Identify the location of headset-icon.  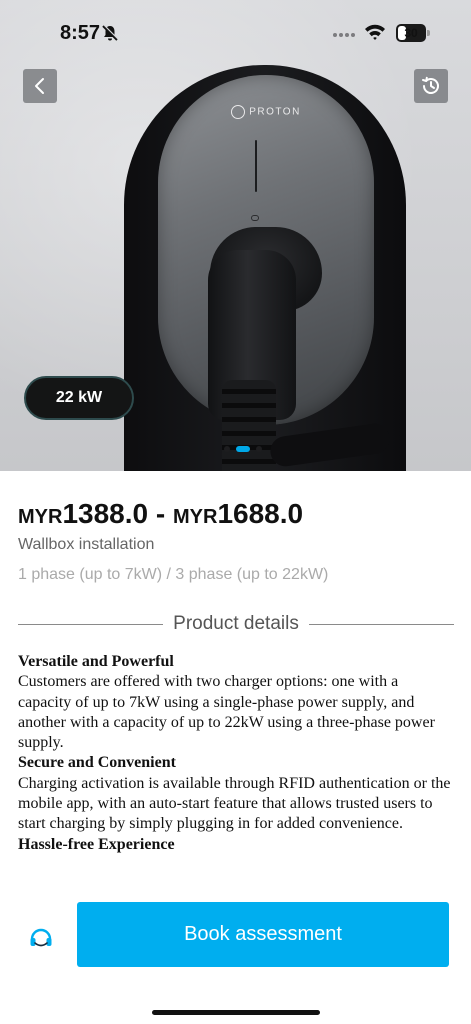
(41, 937).